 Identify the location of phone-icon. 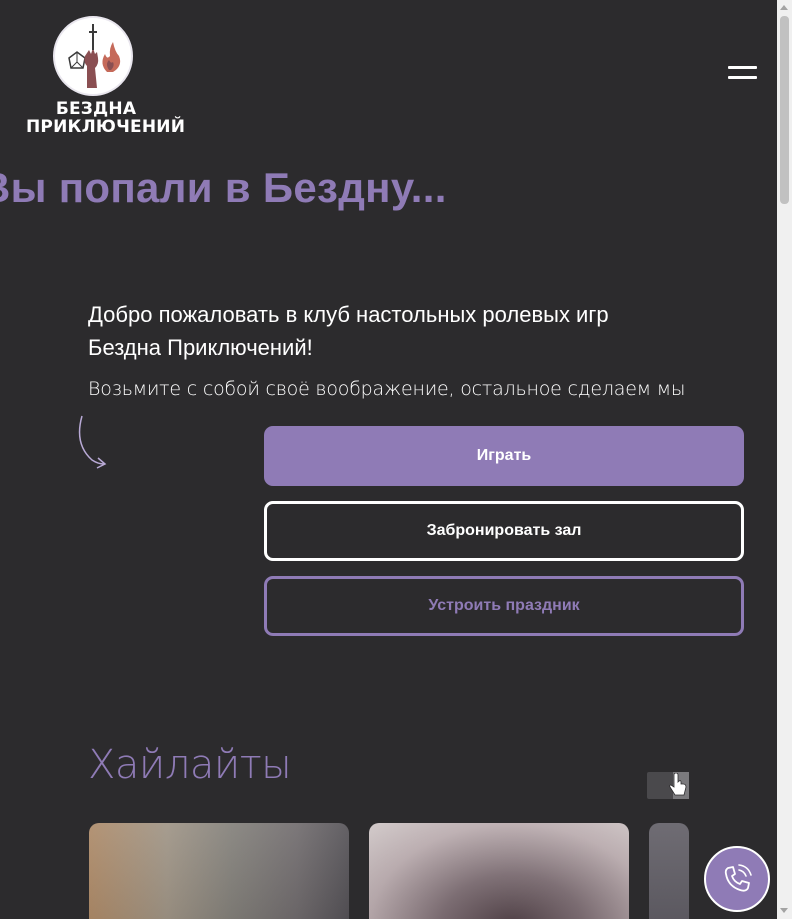
(738, 878).